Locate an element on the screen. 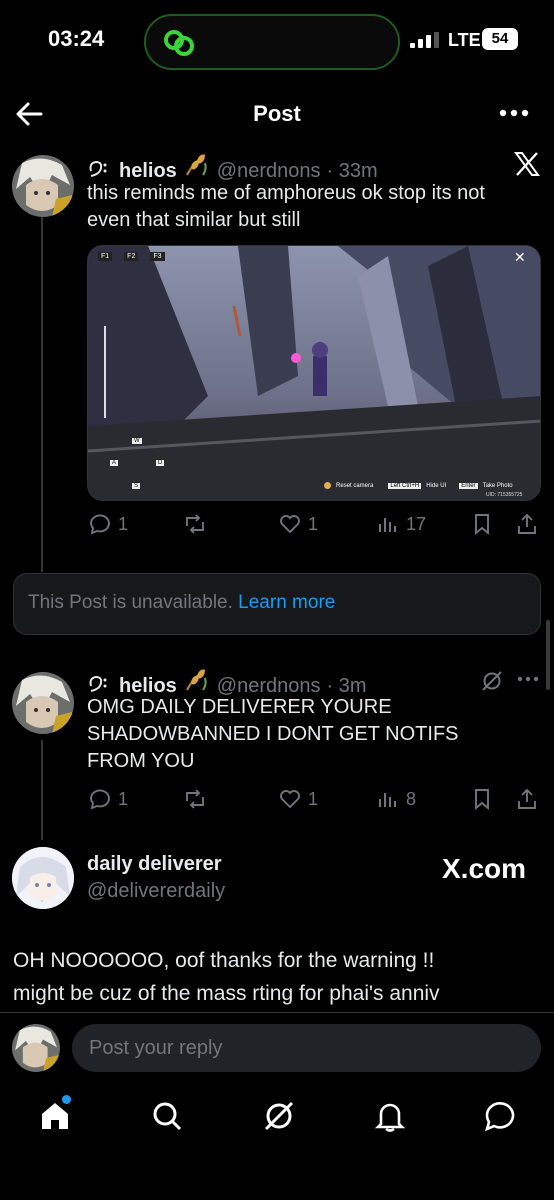  key-w: W is located at coordinates (137, 441).